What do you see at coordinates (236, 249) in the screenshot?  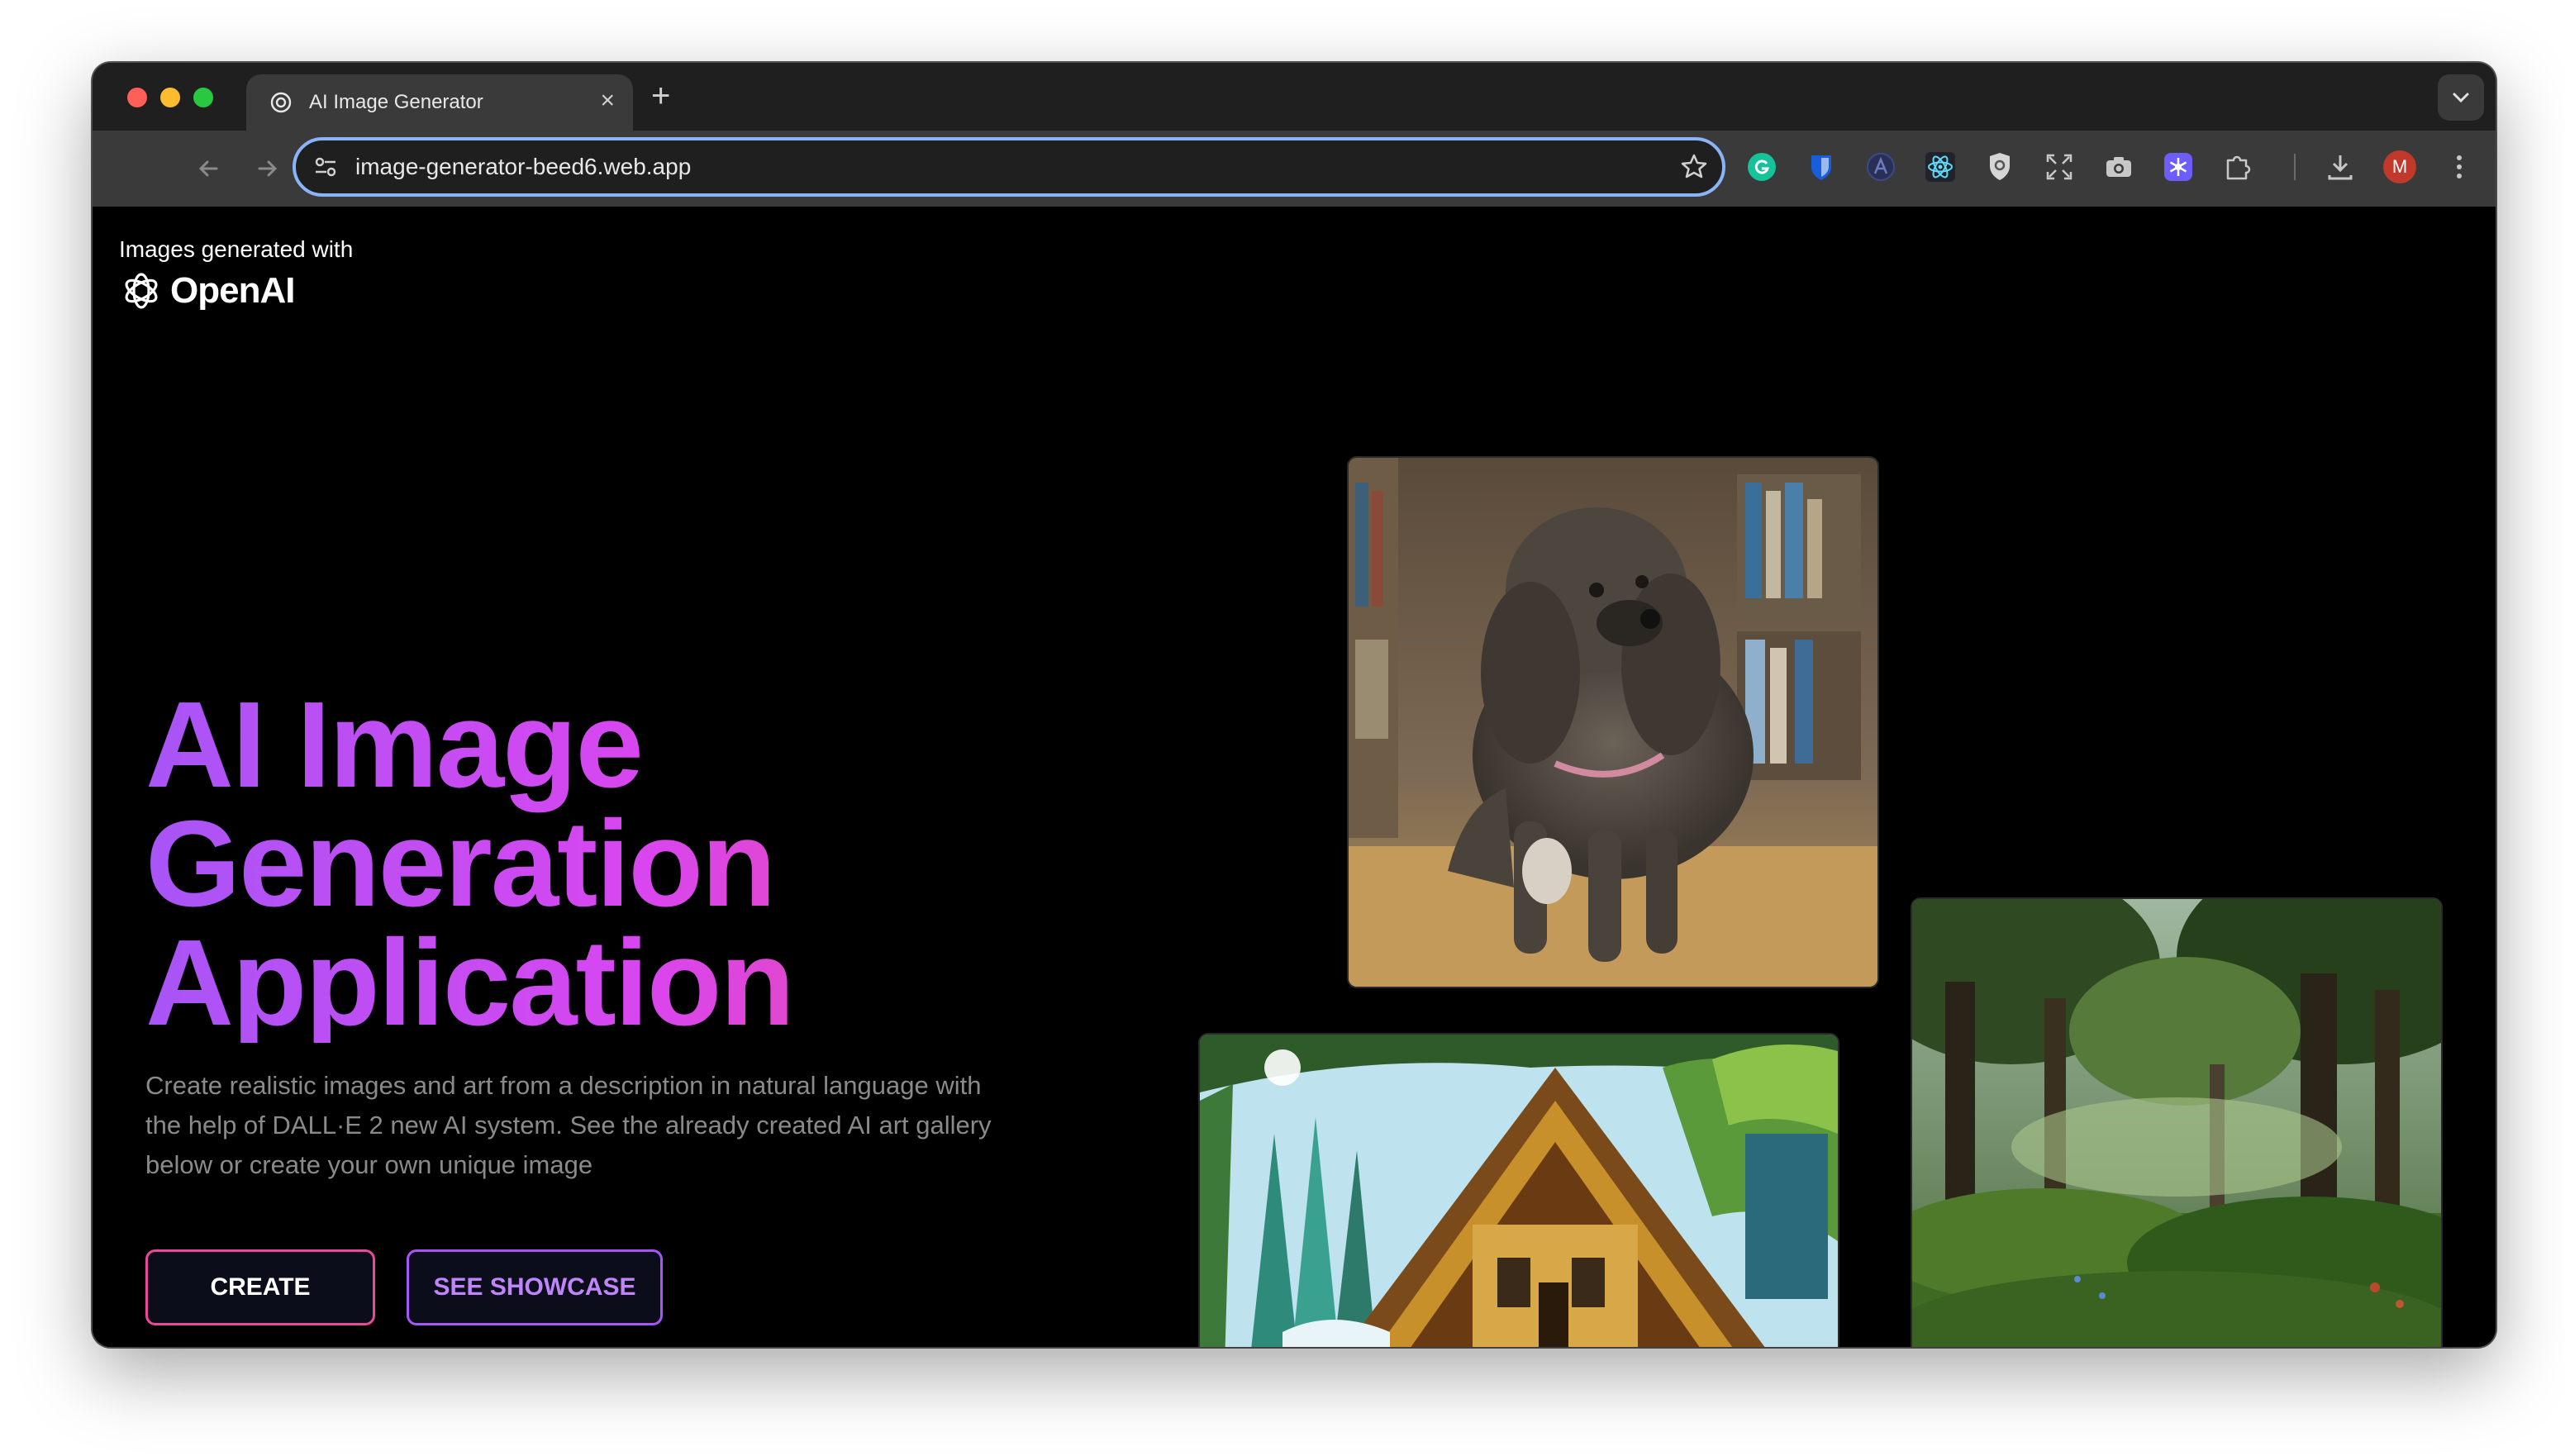 I see `brand-caption: Images generated with` at bounding box center [236, 249].